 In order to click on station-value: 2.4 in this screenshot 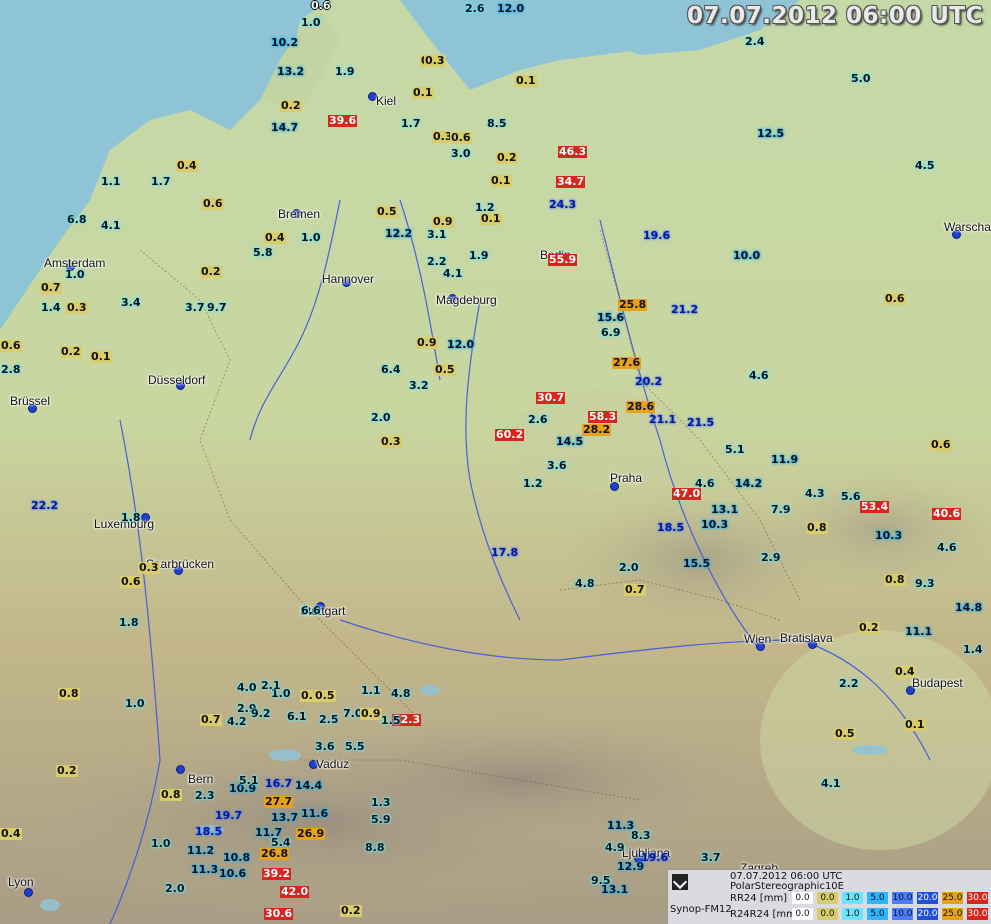, I will do `click(755, 41)`.